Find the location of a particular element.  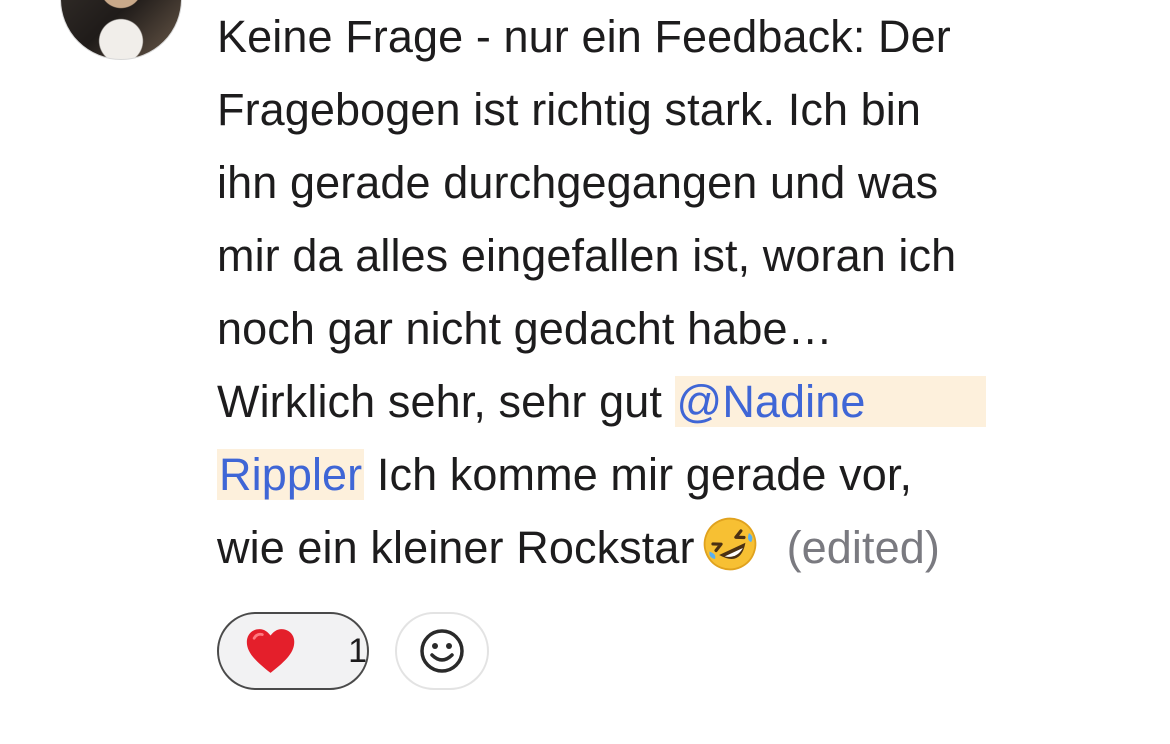

message-line: Keine Frage - nur ein Feedback: Der is located at coordinates (584, 36).